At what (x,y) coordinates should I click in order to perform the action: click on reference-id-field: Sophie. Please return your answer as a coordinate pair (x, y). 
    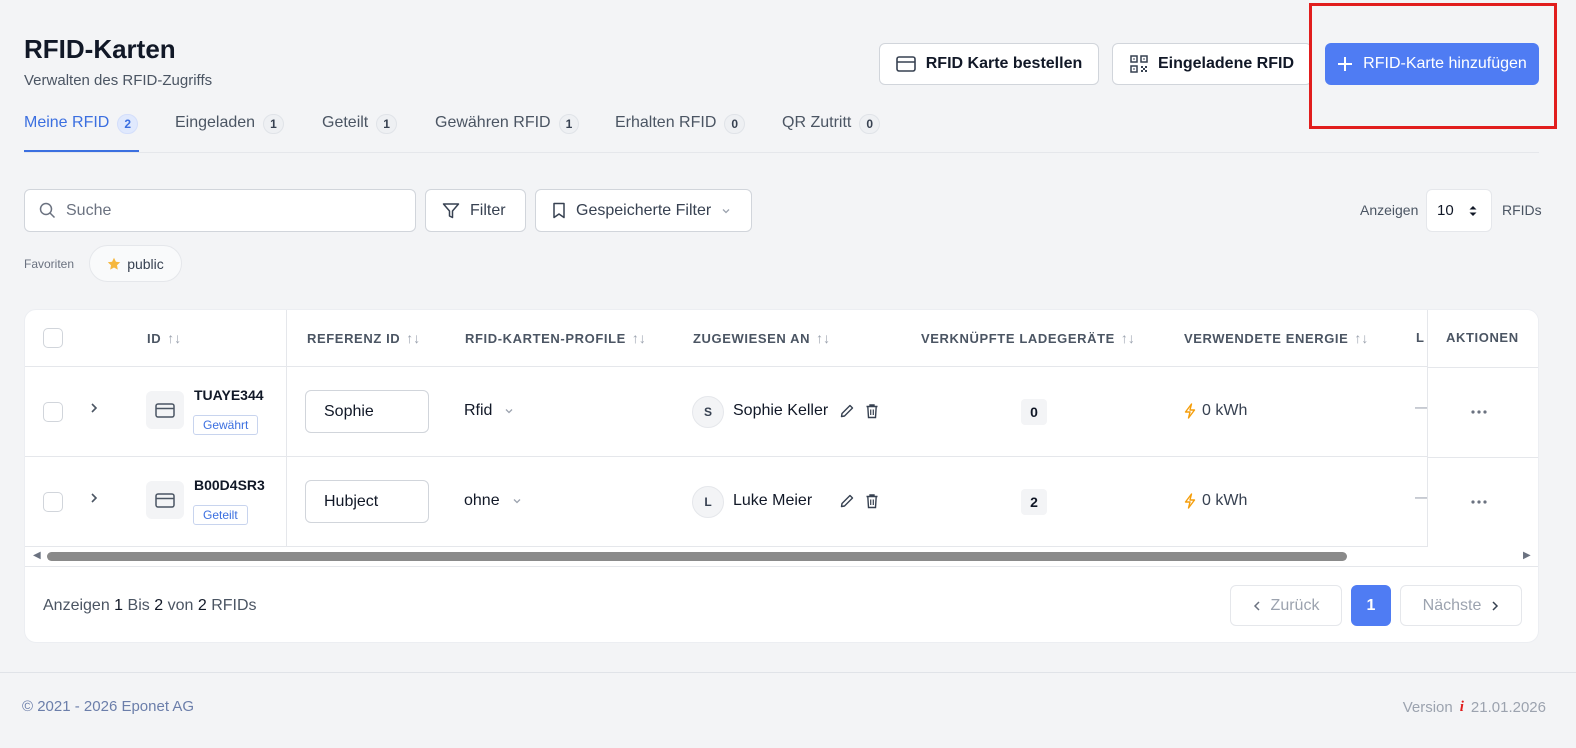
    Looking at the image, I should click on (367, 411).